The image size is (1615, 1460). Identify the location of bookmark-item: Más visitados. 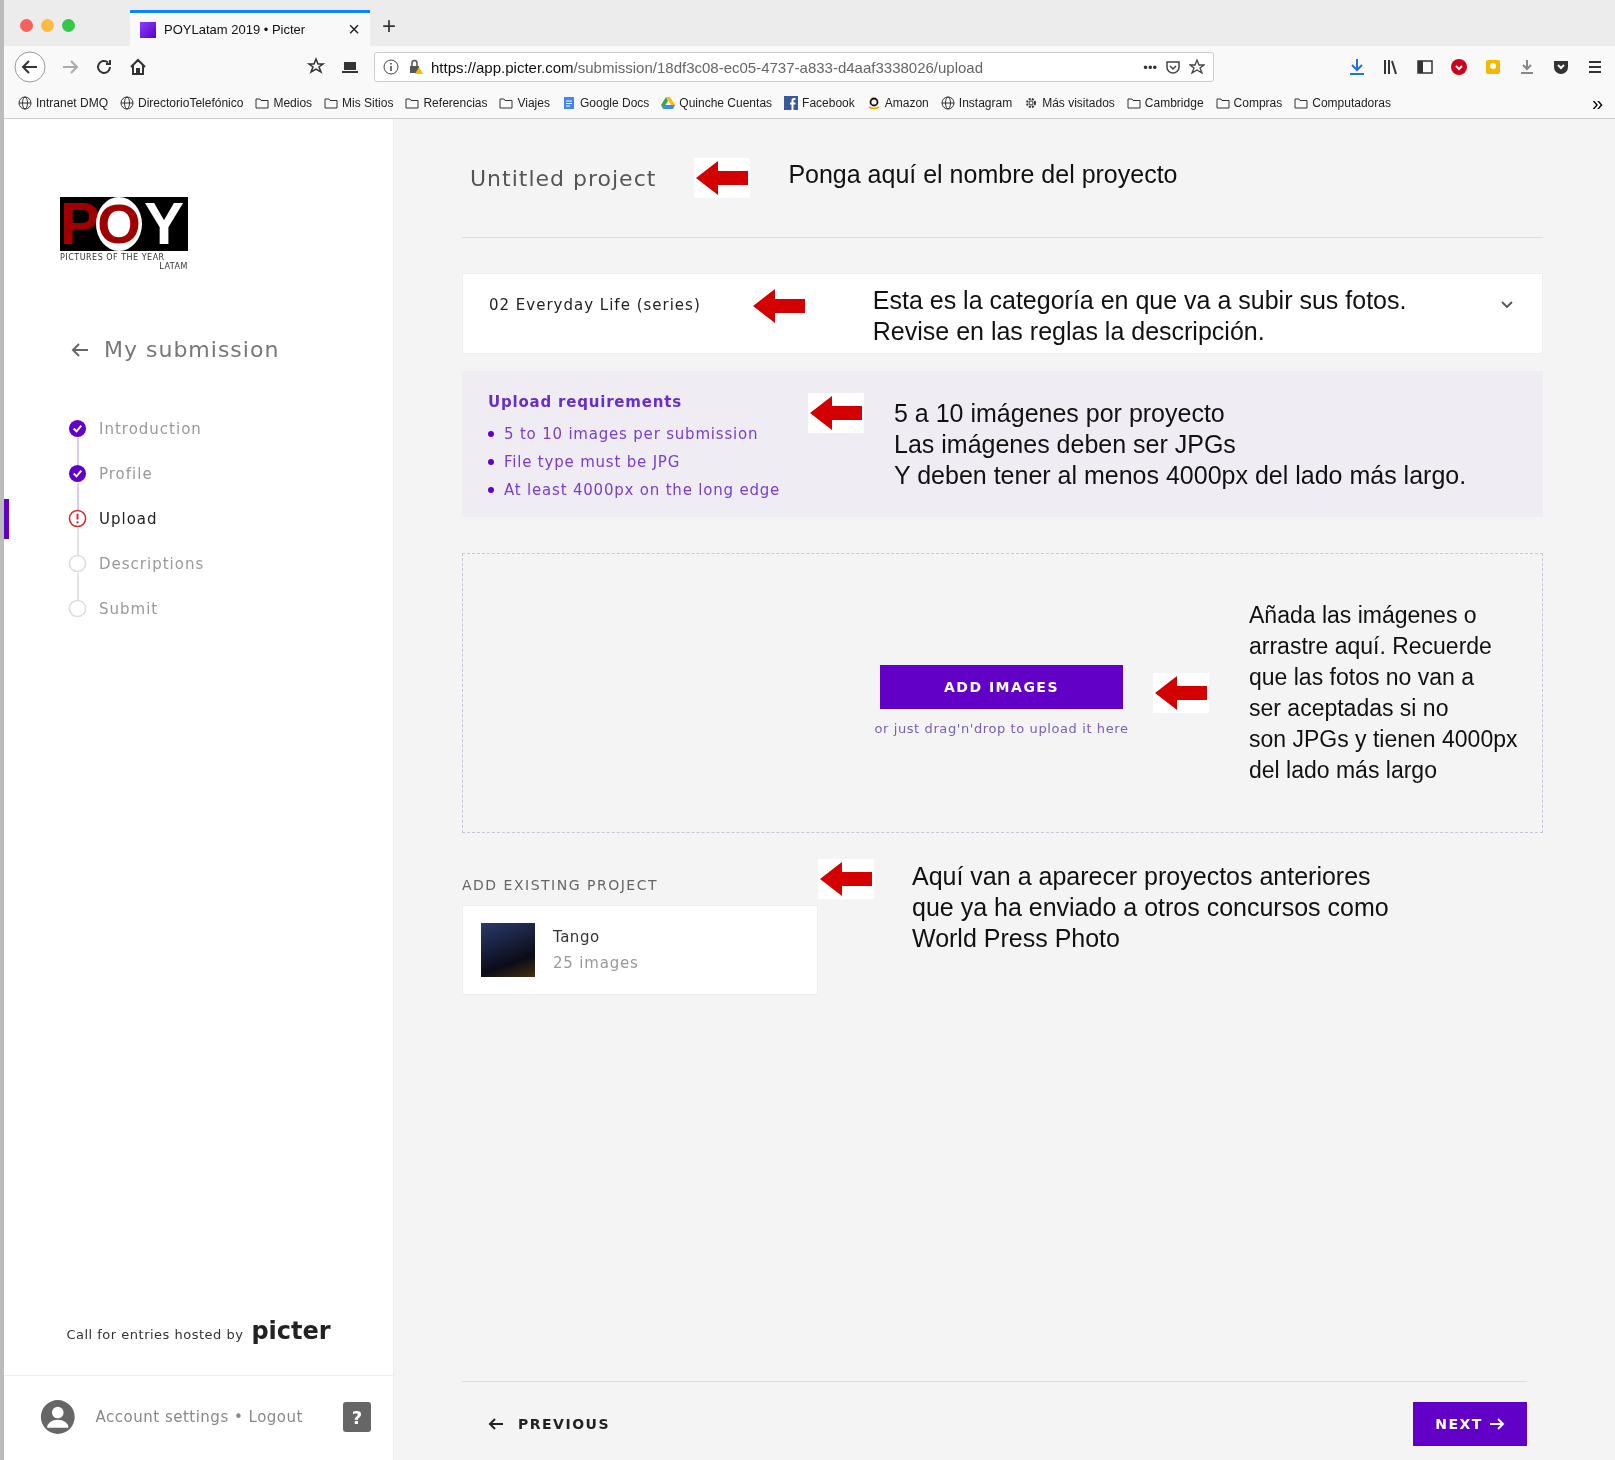
(1069, 103).